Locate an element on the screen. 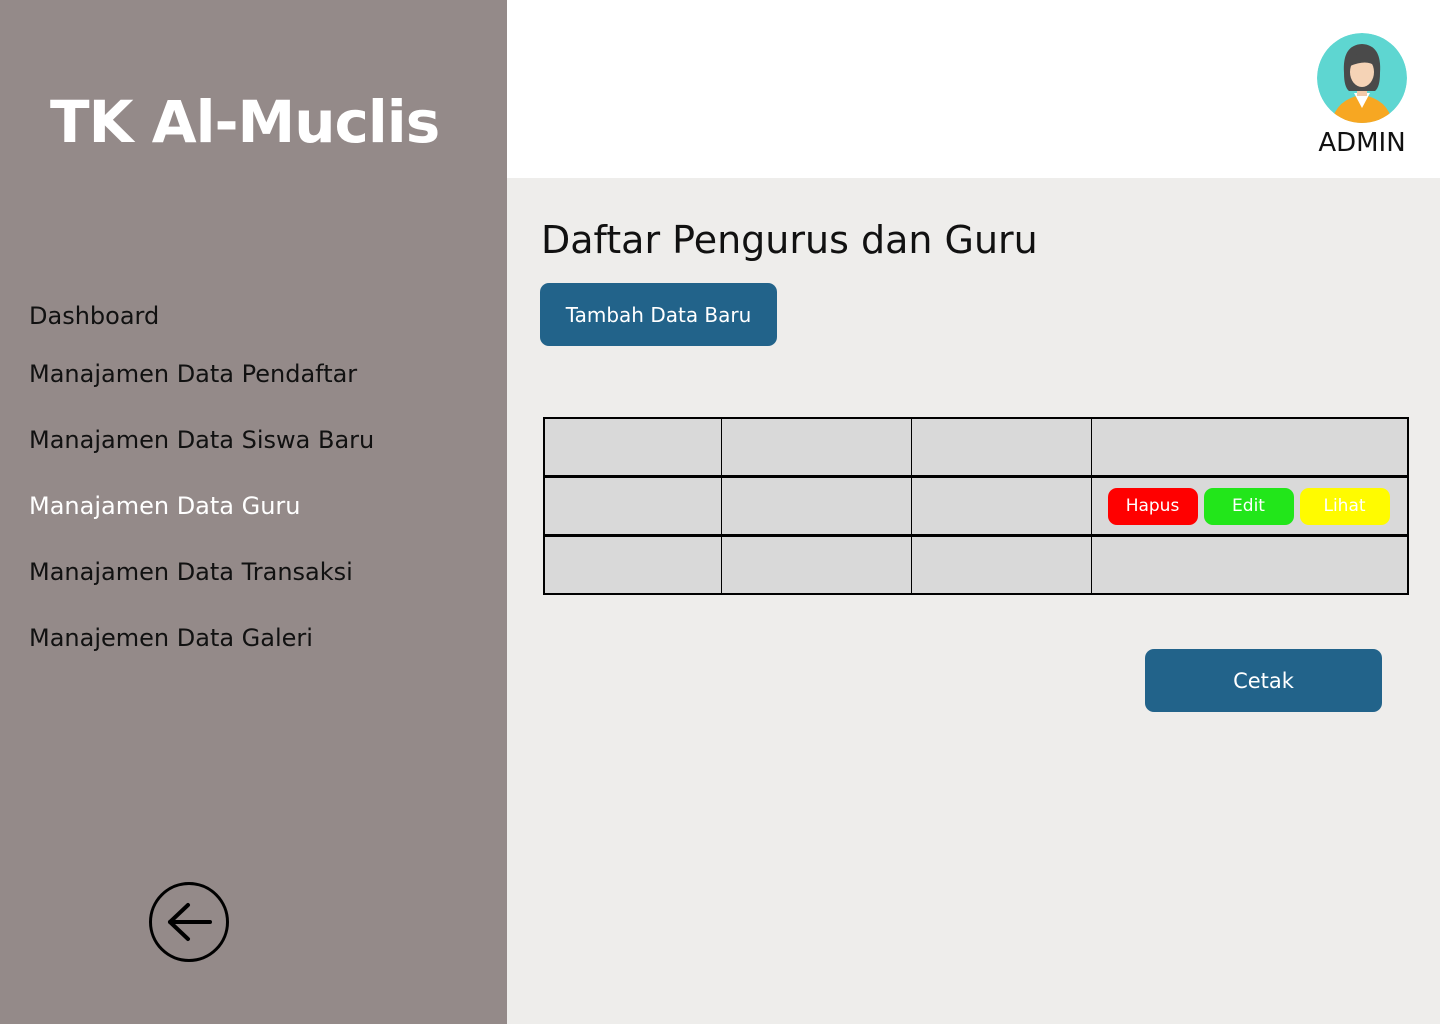 The width and height of the screenshot is (1440, 1024). table-header-row is located at coordinates (976, 447).